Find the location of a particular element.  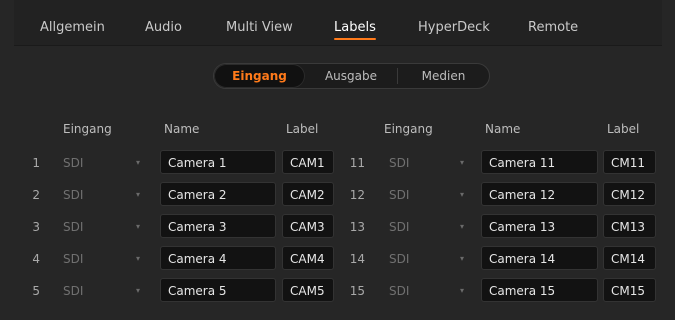

header-name-right: Name is located at coordinates (503, 129).